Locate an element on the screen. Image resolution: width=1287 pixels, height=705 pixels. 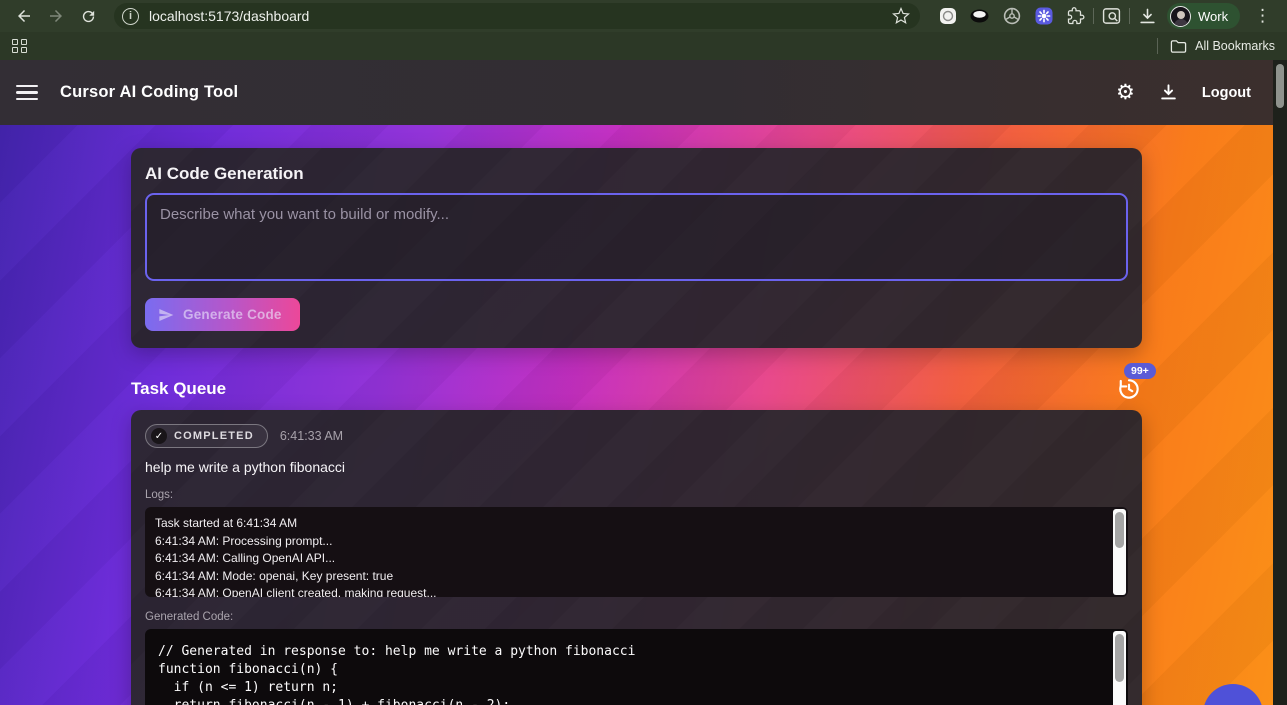
generate-code-label: Generate Code is located at coordinates (232, 314).